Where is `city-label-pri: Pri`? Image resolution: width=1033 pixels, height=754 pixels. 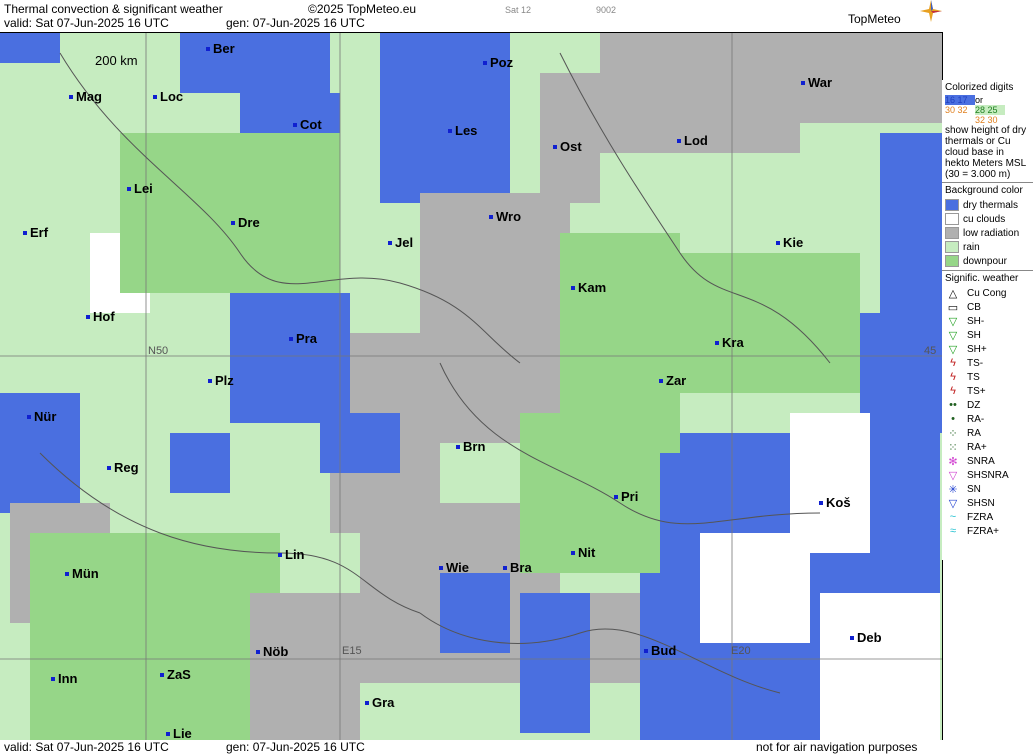
city-label-pri: Pri is located at coordinates (626, 496).